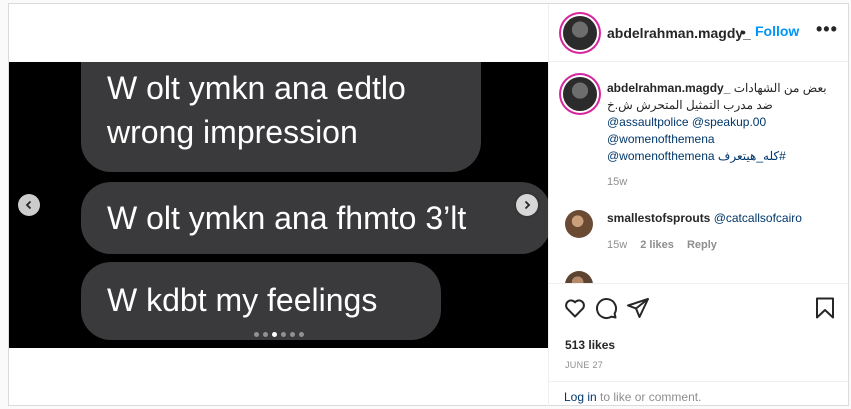 The image size is (851, 409). What do you see at coordinates (729, 122) in the screenshot?
I see `mention-link: @speakup.00` at bounding box center [729, 122].